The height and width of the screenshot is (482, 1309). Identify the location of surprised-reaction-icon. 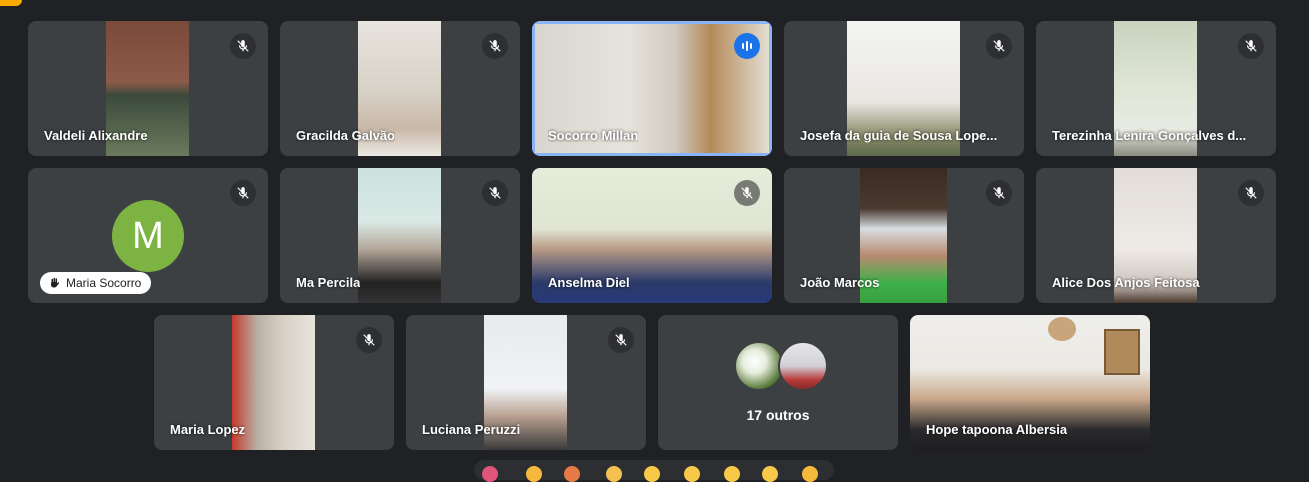
(692, 474).